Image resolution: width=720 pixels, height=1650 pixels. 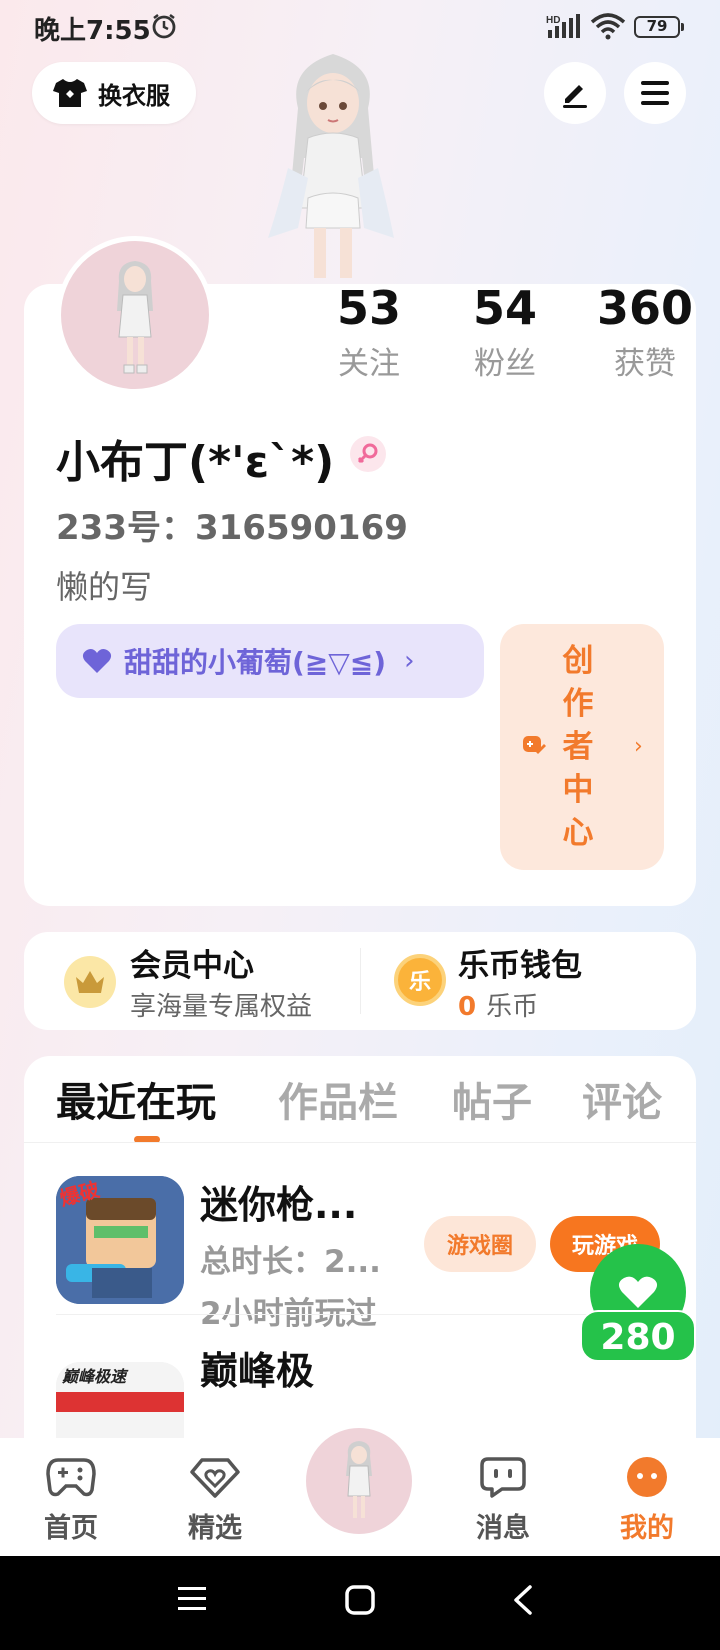 What do you see at coordinates (215, 1478) in the screenshot?
I see `heart-diamond-icon` at bounding box center [215, 1478].